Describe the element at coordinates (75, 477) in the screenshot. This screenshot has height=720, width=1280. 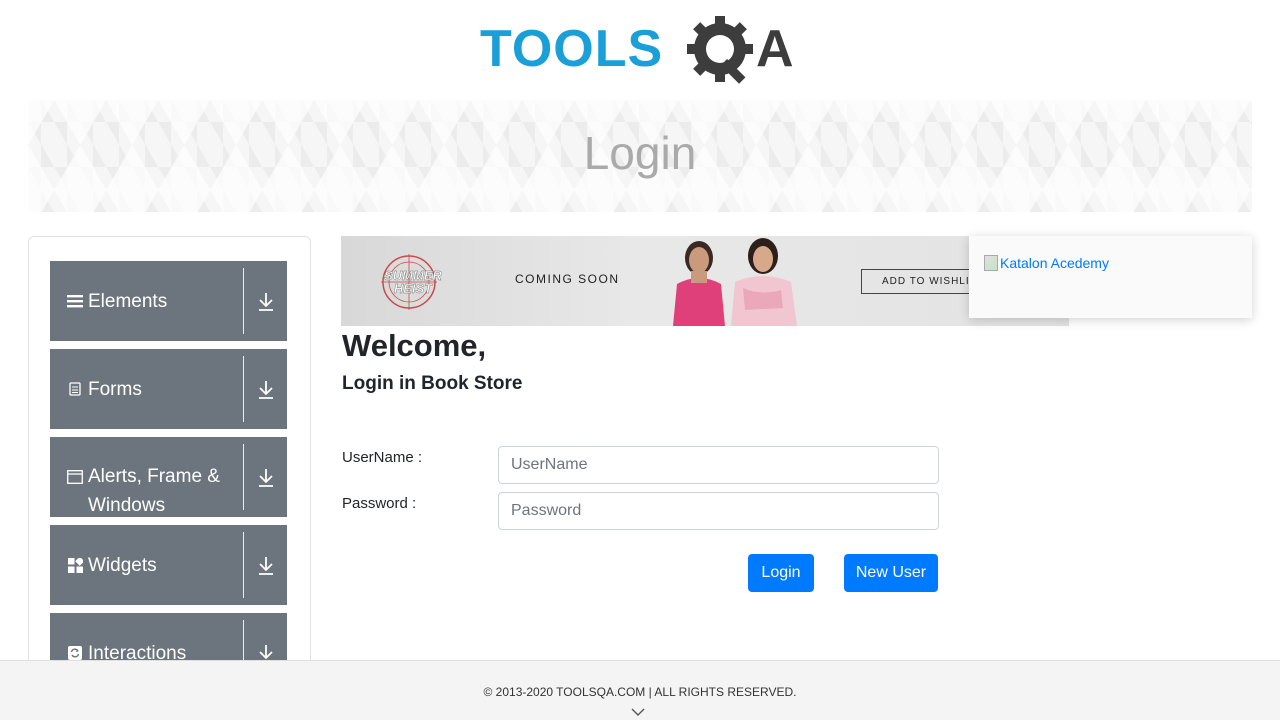
I see `window-icon` at that location.